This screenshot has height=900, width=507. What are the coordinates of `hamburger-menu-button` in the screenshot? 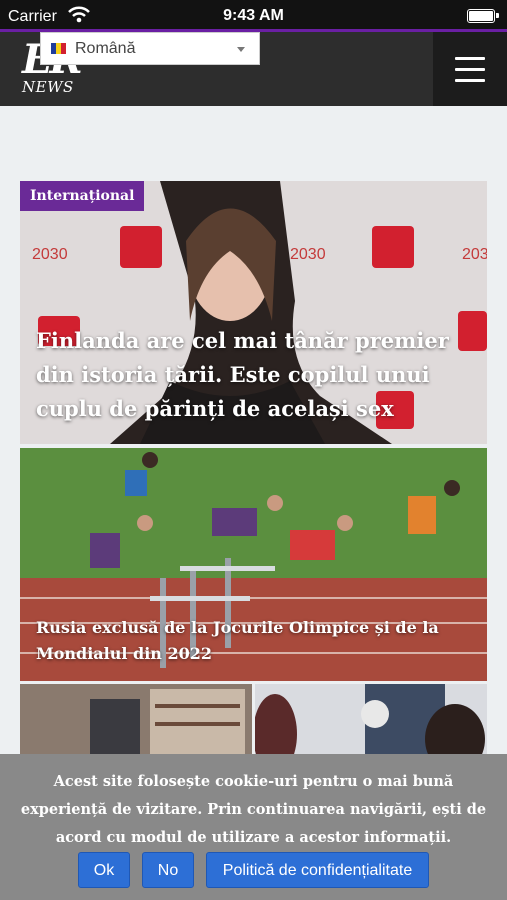 It's located at (470, 69).